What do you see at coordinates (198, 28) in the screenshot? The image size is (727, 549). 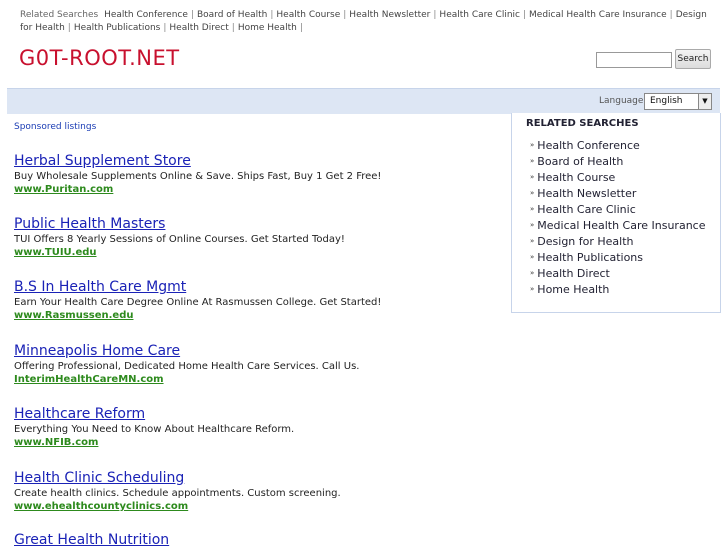 I see `top-link-health-direct: Health Direct` at bounding box center [198, 28].